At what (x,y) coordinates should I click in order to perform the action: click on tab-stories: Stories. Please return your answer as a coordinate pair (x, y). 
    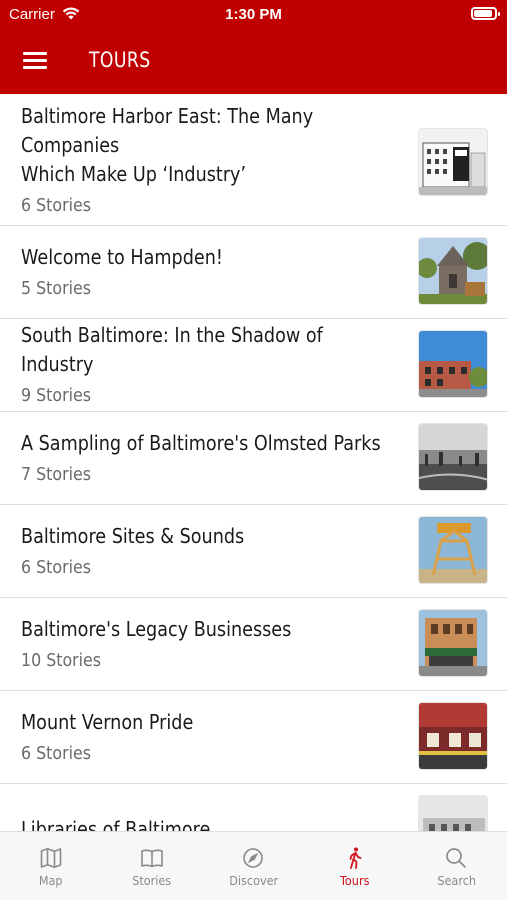
    Looking at the image, I should click on (151, 866).